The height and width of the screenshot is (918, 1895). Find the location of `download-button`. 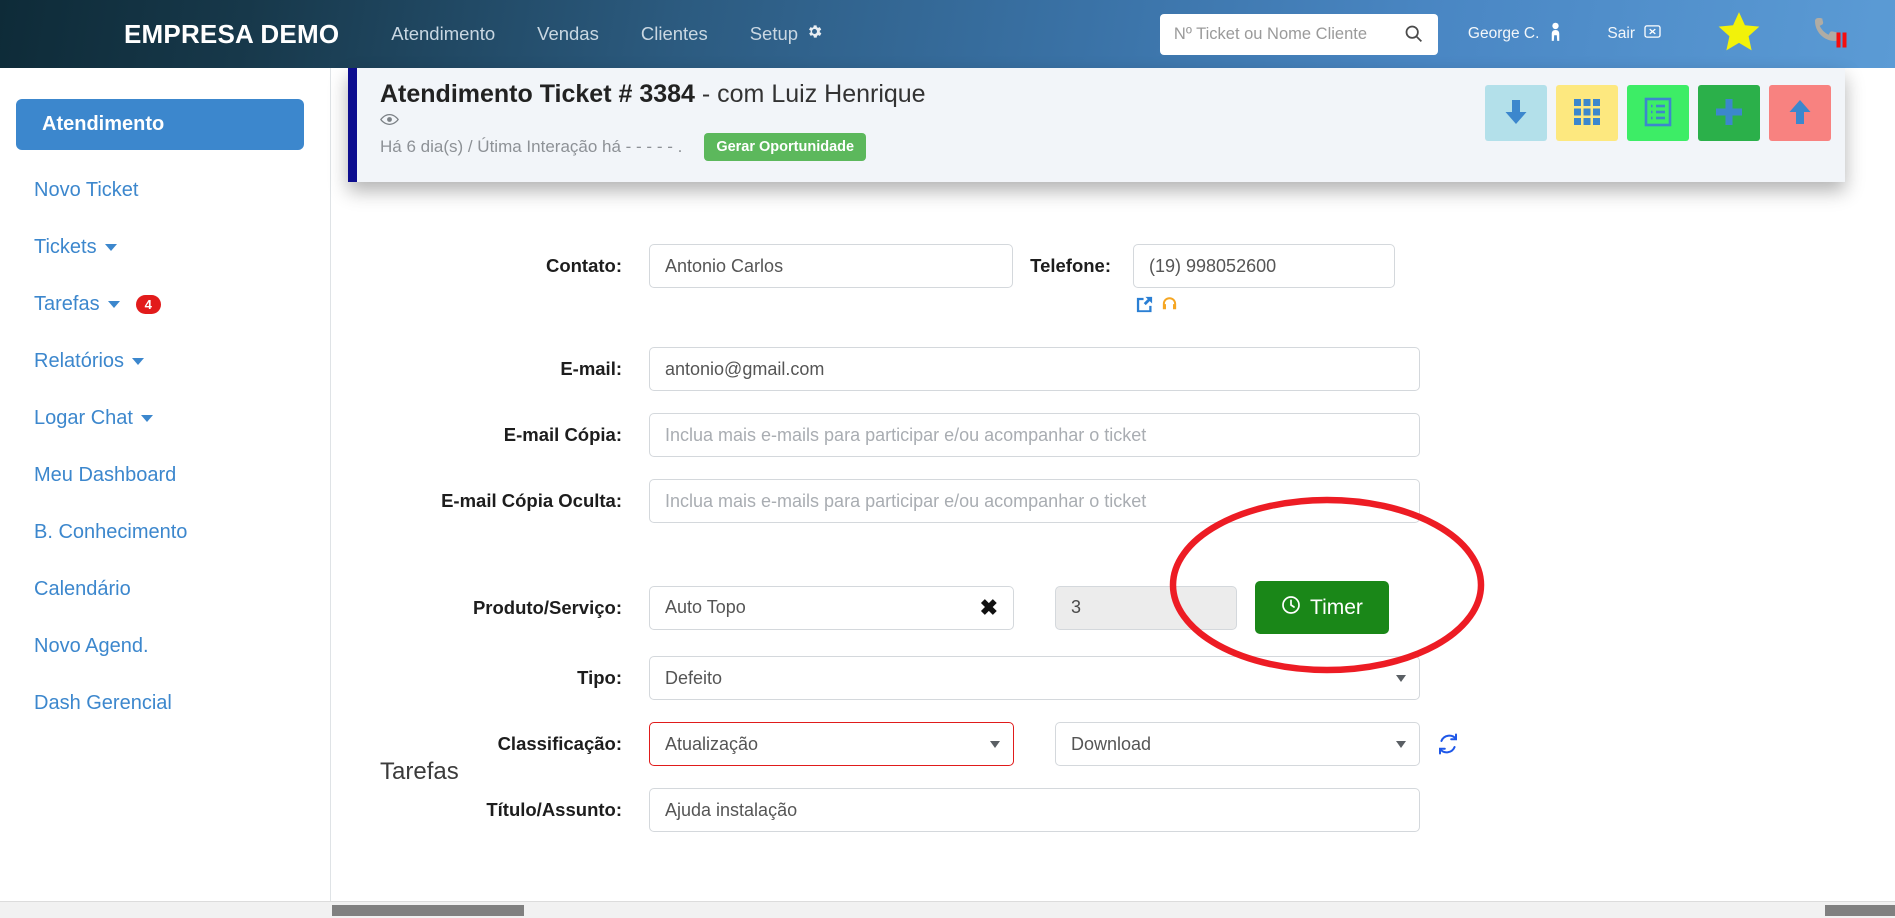

download-button is located at coordinates (1516, 113).